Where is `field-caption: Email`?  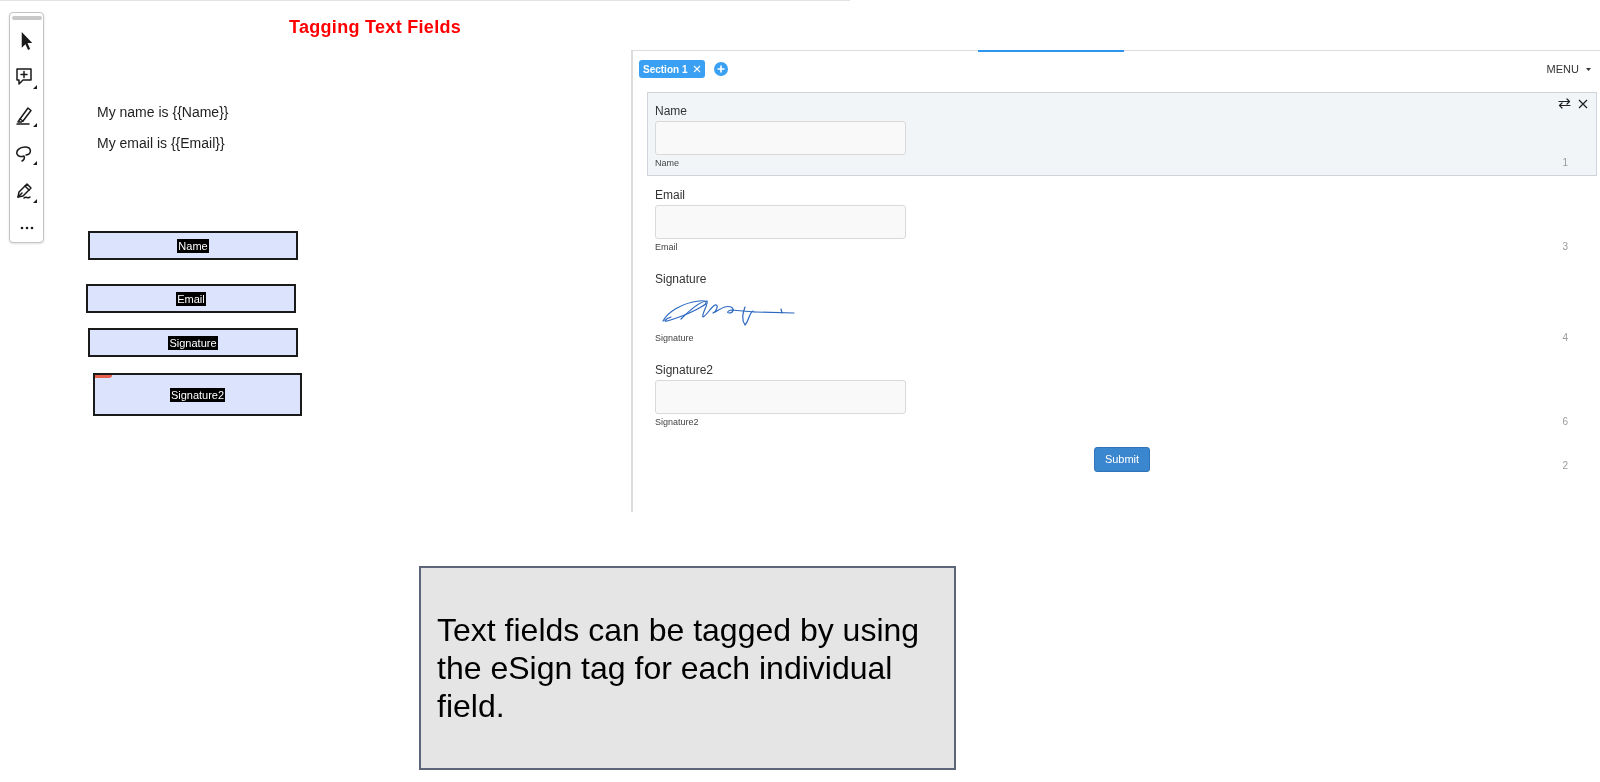 field-caption: Email is located at coordinates (666, 247).